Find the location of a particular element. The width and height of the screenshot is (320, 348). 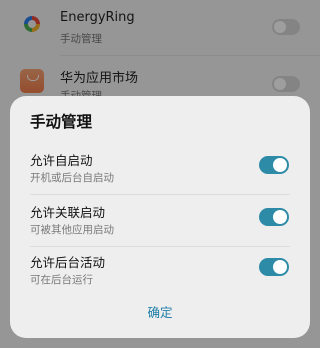

option-label: 允许关联启动 is located at coordinates (68, 212).